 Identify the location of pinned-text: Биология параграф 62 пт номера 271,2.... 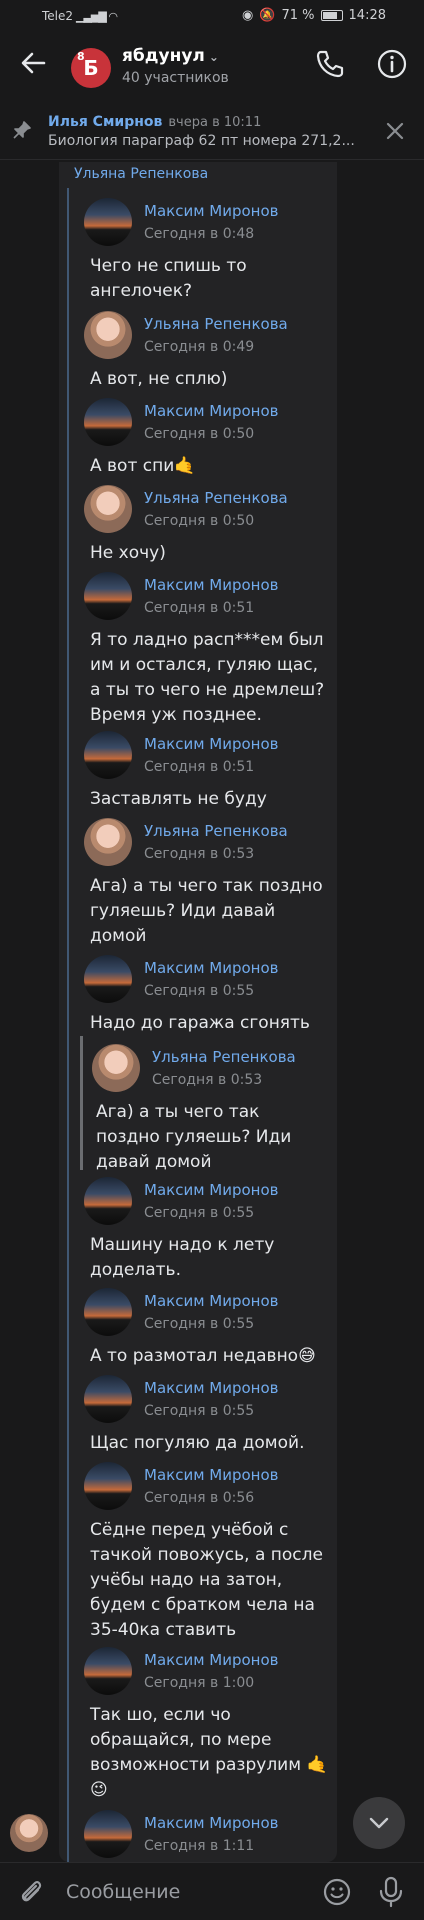
(201, 141).